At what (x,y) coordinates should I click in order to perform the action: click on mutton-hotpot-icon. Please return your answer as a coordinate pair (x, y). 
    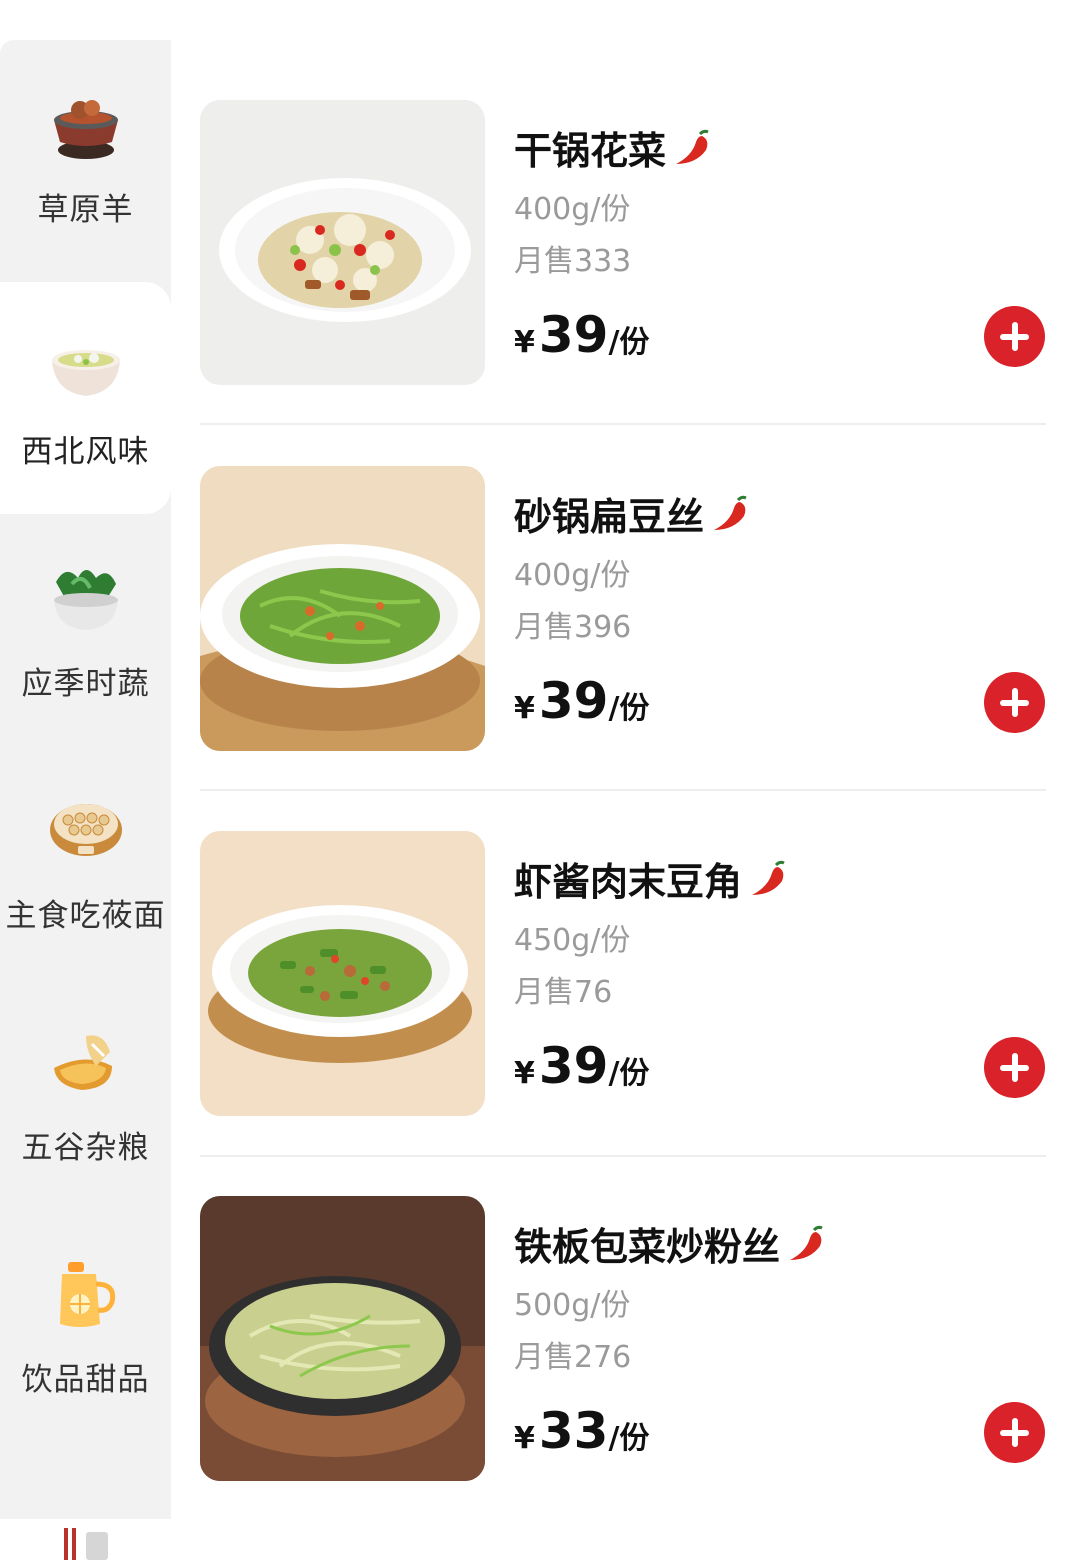
    Looking at the image, I should click on (85, 129).